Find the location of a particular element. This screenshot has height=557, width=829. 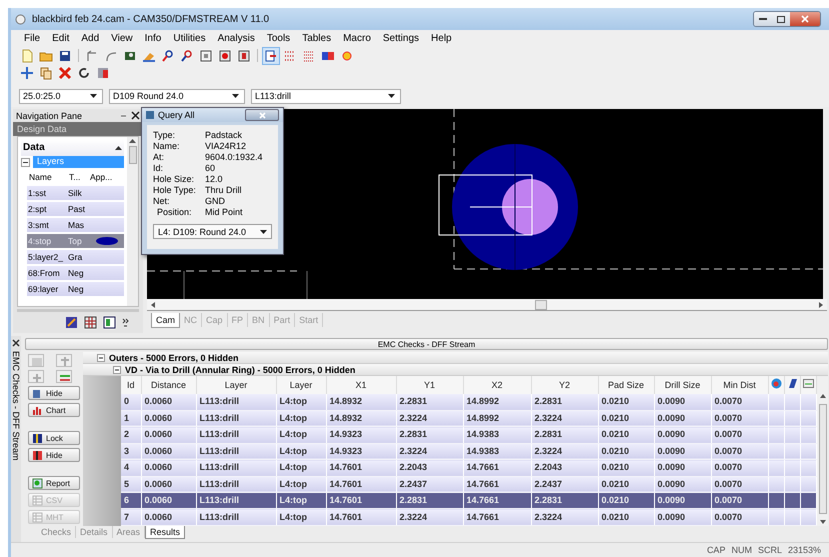

copy-icon is located at coordinates (46, 73).